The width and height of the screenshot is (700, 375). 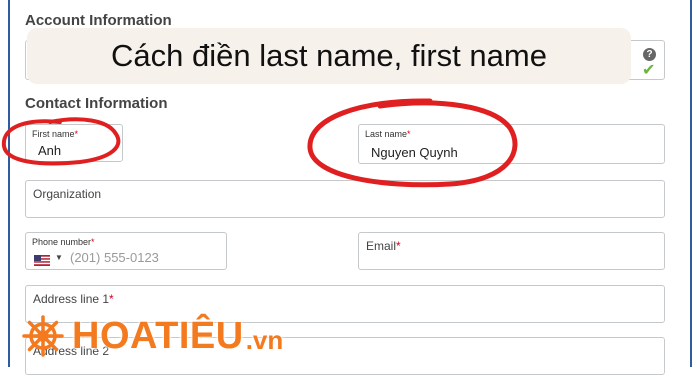 What do you see at coordinates (383, 246) in the screenshot?
I see `email-label: Email*` at bounding box center [383, 246].